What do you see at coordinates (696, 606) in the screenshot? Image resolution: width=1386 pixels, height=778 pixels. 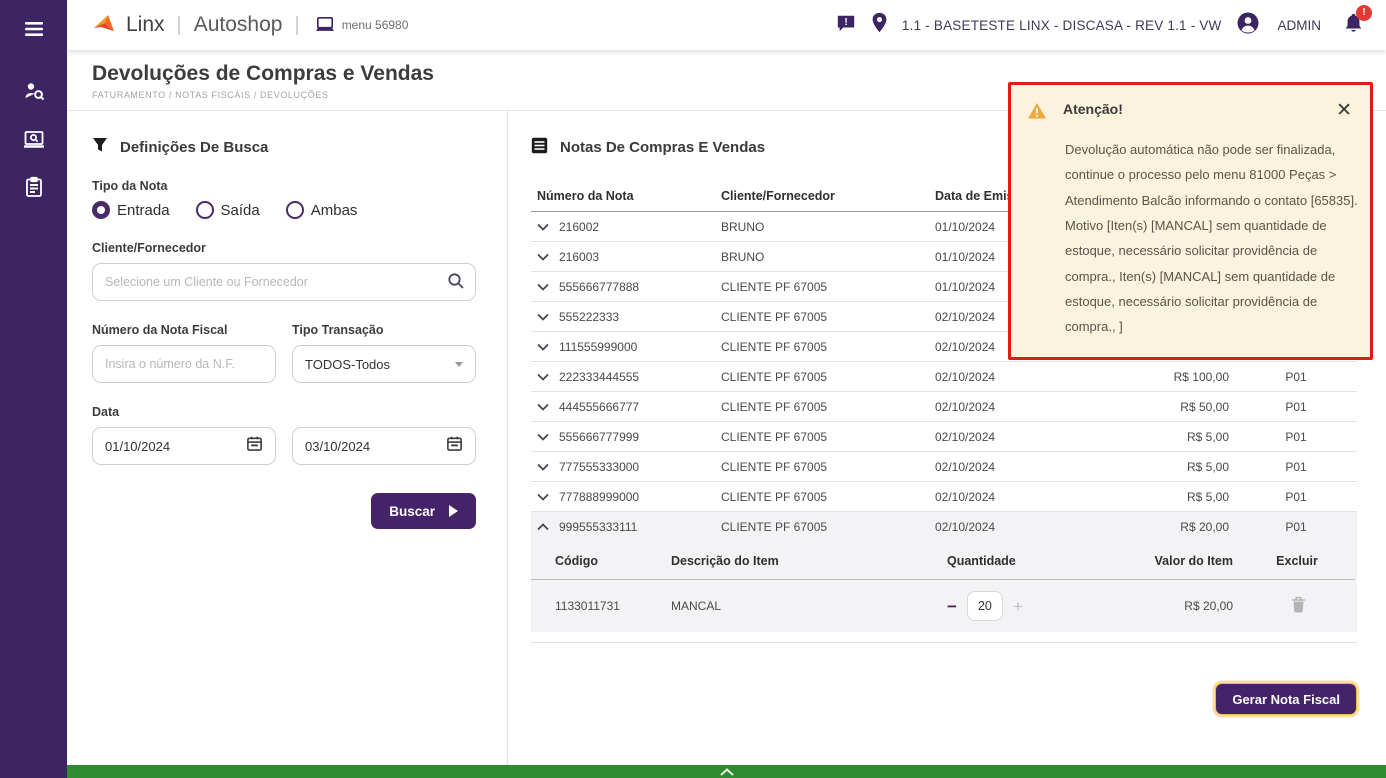 I see `item-descricao: MANCAL` at bounding box center [696, 606].